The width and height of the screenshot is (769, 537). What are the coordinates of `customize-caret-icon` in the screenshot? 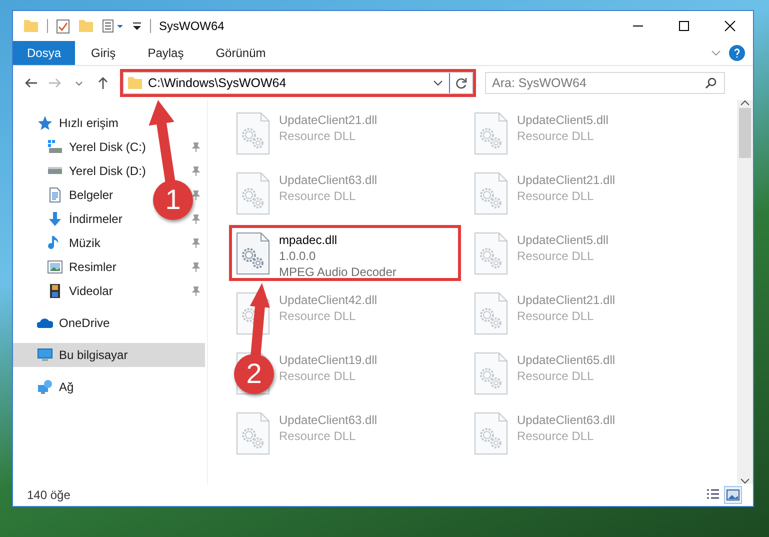 It's located at (137, 26).